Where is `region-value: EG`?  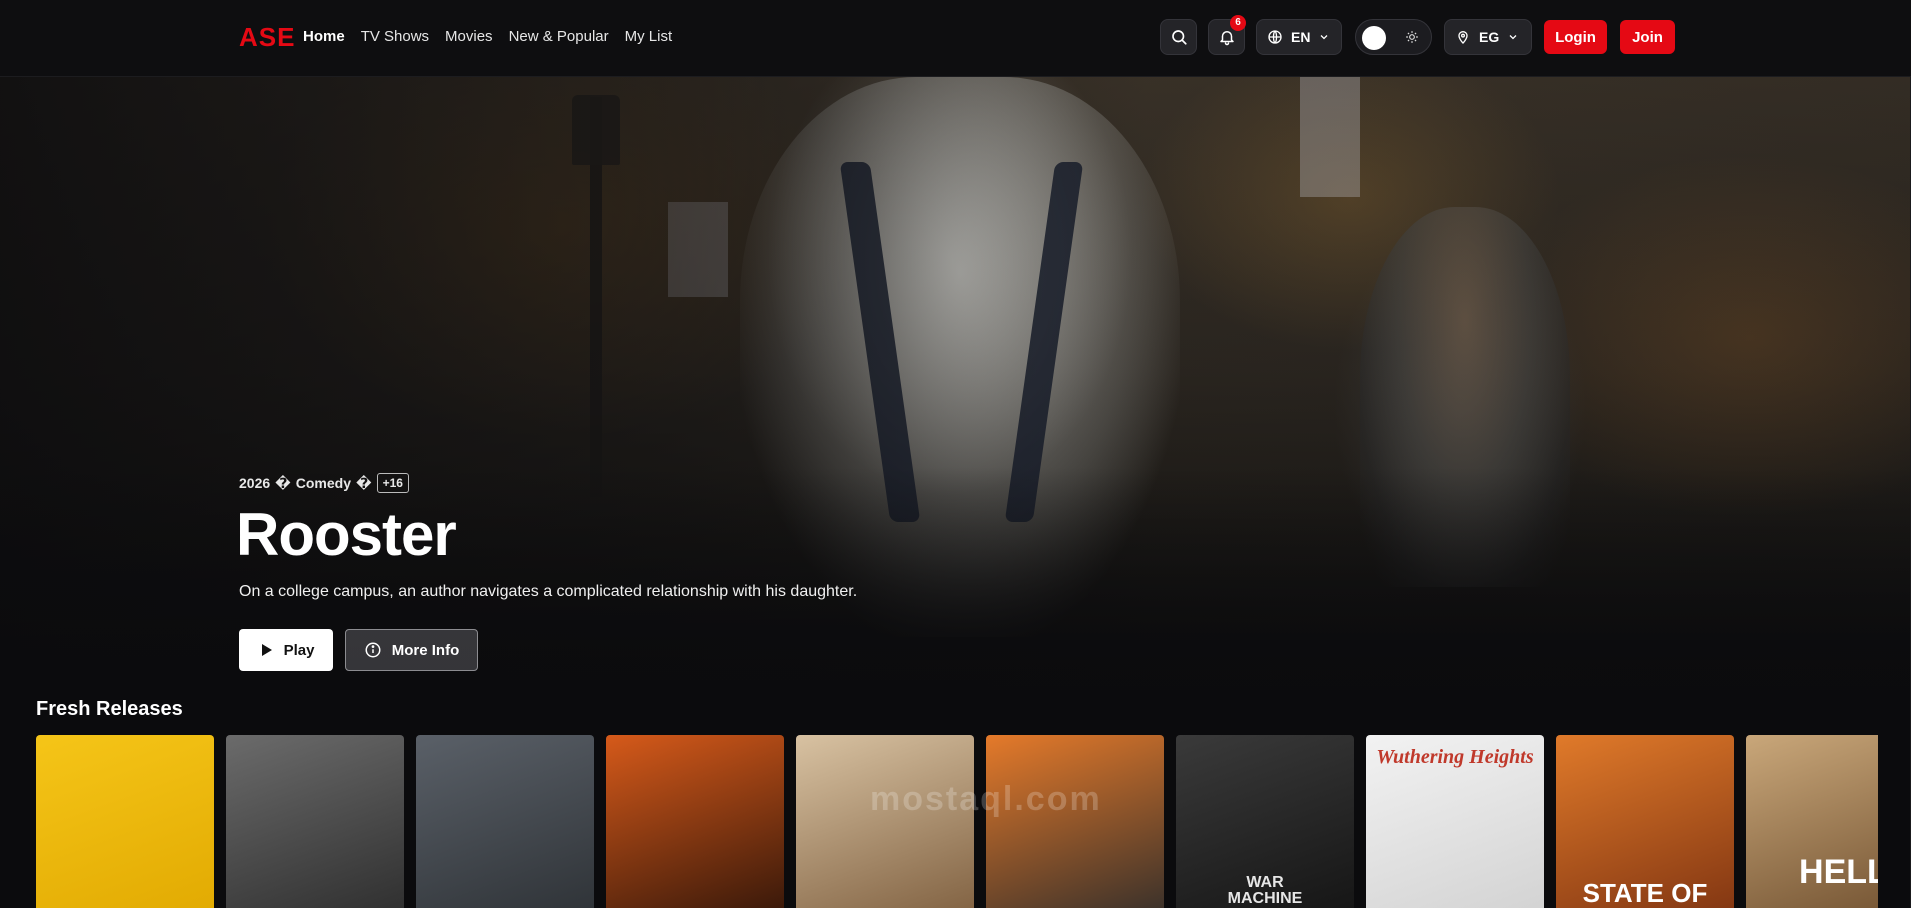
region-value: EG is located at coordinates (1489, 37).